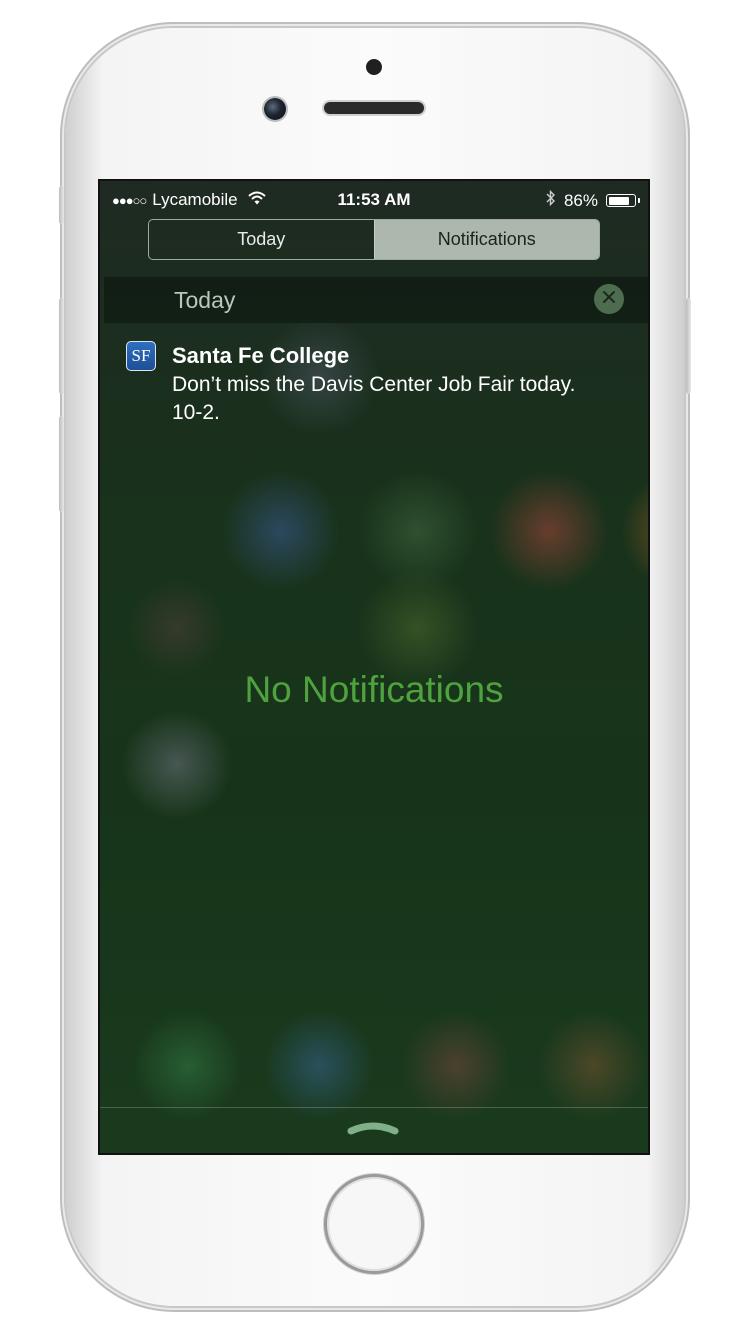  I want to click on battery-percent: 86%, so click(580, 200).